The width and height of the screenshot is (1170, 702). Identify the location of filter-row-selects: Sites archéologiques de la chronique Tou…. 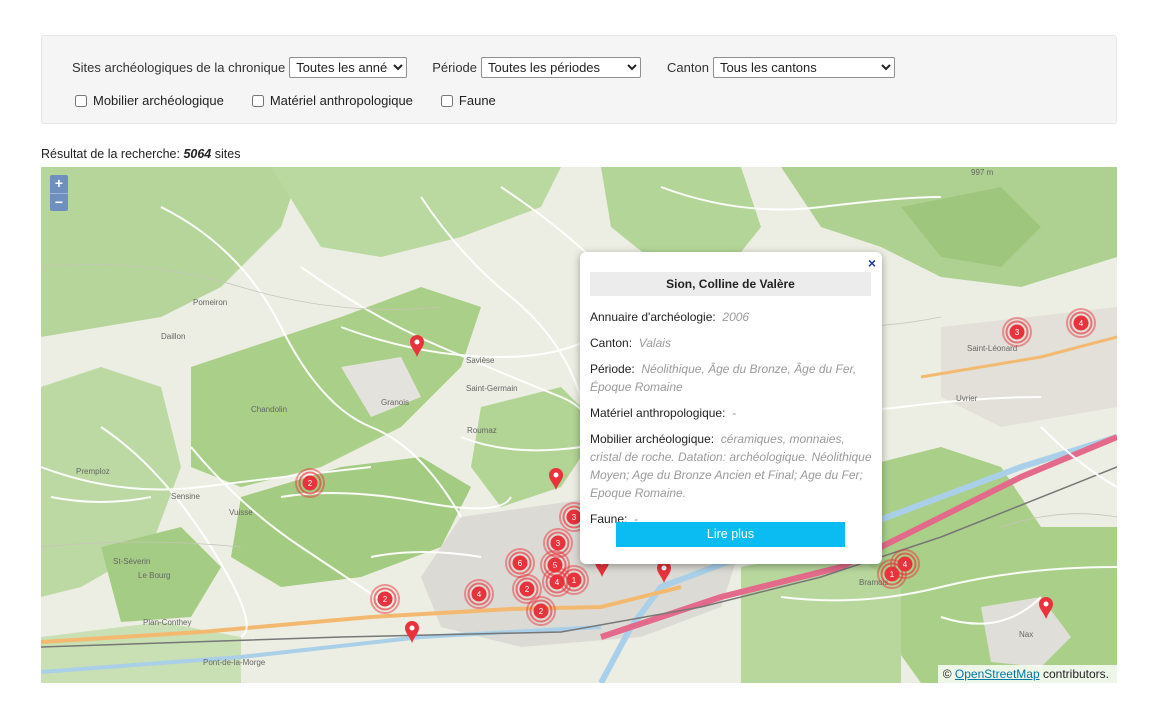
(483, 67).